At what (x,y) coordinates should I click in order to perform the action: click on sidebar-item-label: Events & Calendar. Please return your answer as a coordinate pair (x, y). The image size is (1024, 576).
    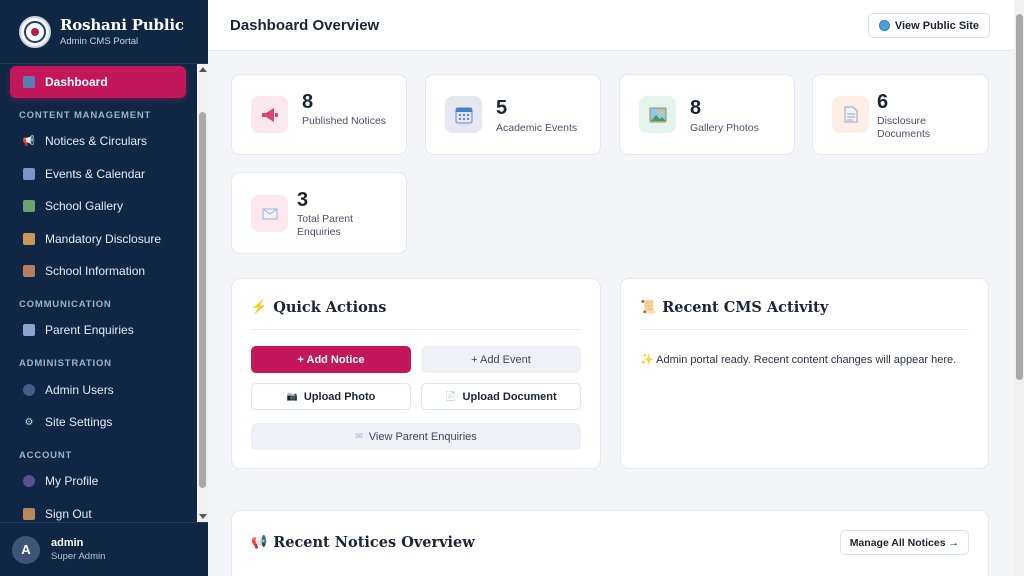
    Looking at the image, I should click on (95, 174).